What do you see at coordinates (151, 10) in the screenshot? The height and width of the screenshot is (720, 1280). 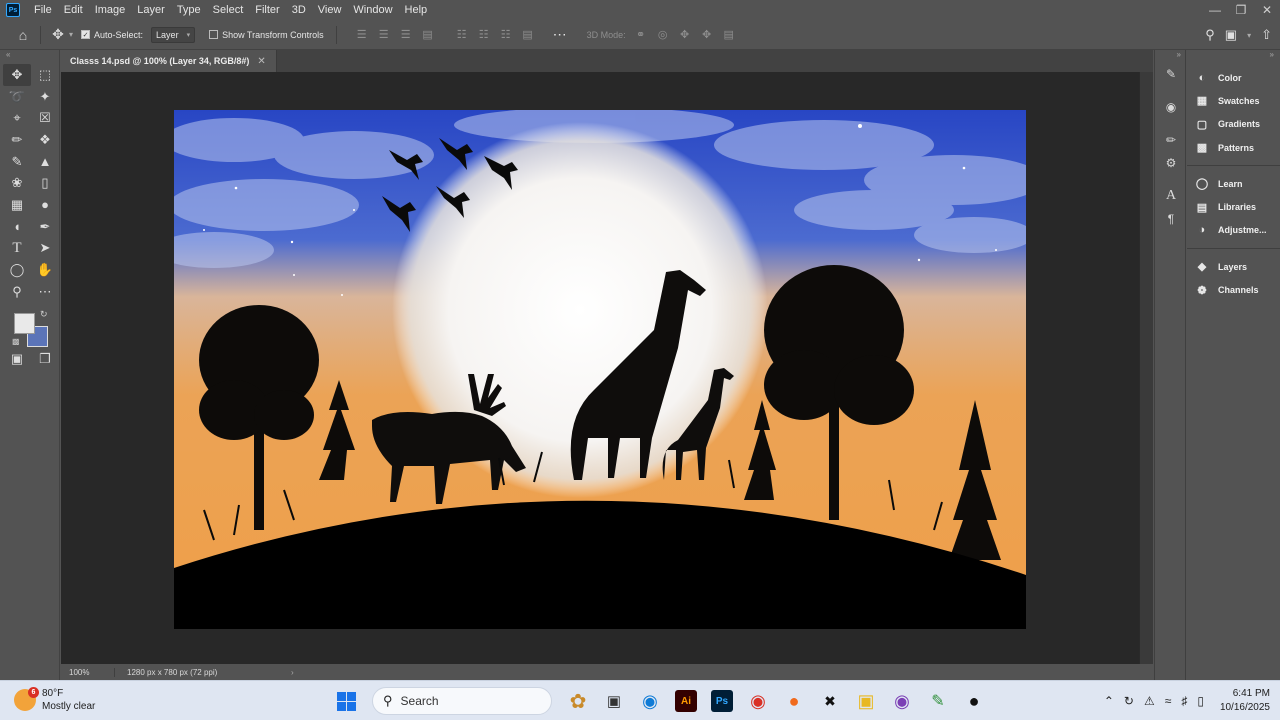 I see `menu-layer: Layer` at bounding box center [151, 10].